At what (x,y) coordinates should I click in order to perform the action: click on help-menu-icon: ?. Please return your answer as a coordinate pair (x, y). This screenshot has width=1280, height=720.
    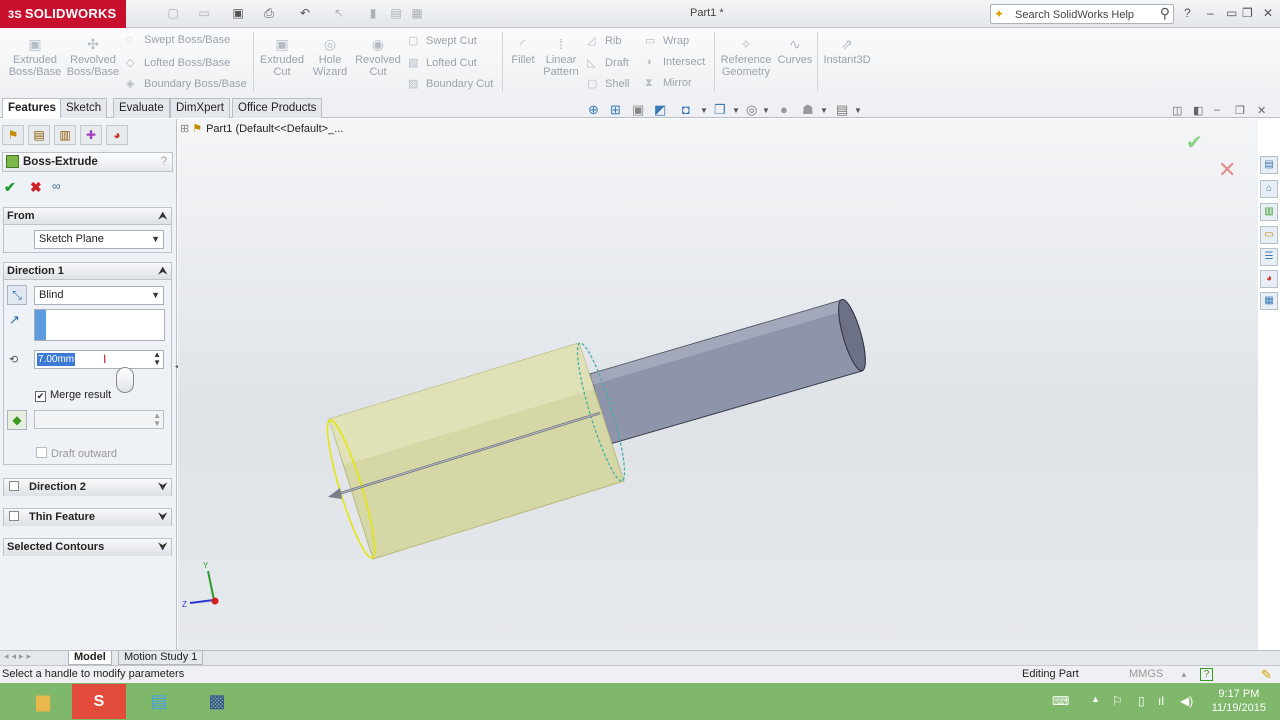
    Looking at the image, I should click on (1187, 13).